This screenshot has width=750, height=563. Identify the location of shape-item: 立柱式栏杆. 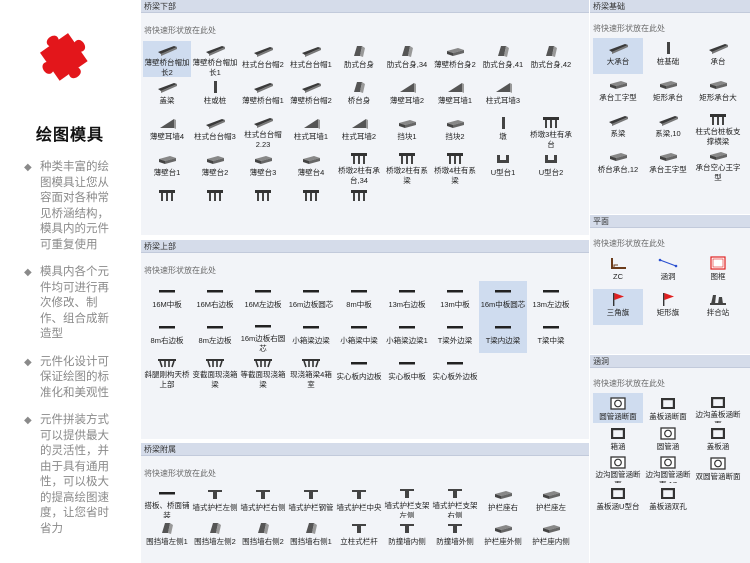
(359, 535).